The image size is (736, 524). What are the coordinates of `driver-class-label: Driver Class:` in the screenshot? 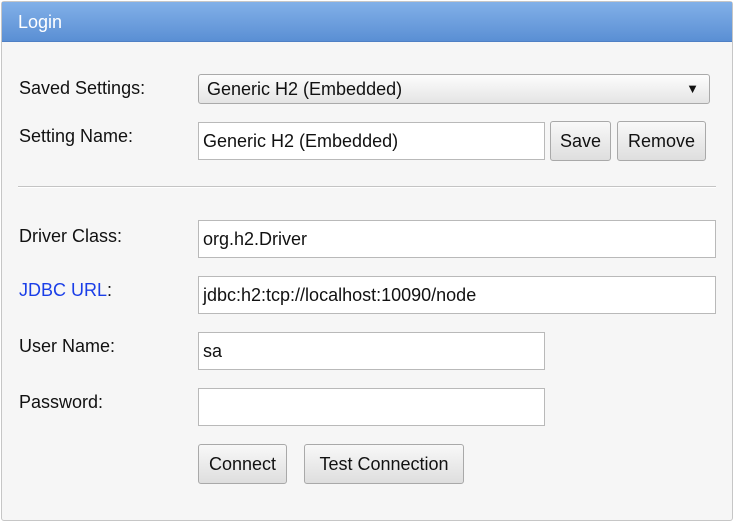 It's located at (71, 236).